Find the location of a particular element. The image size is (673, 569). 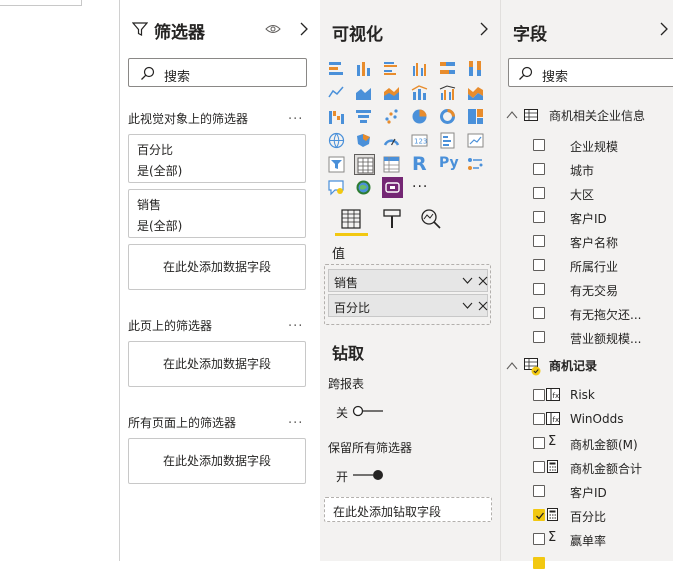

fields-tab-icon is located at coordinates (351, 219).